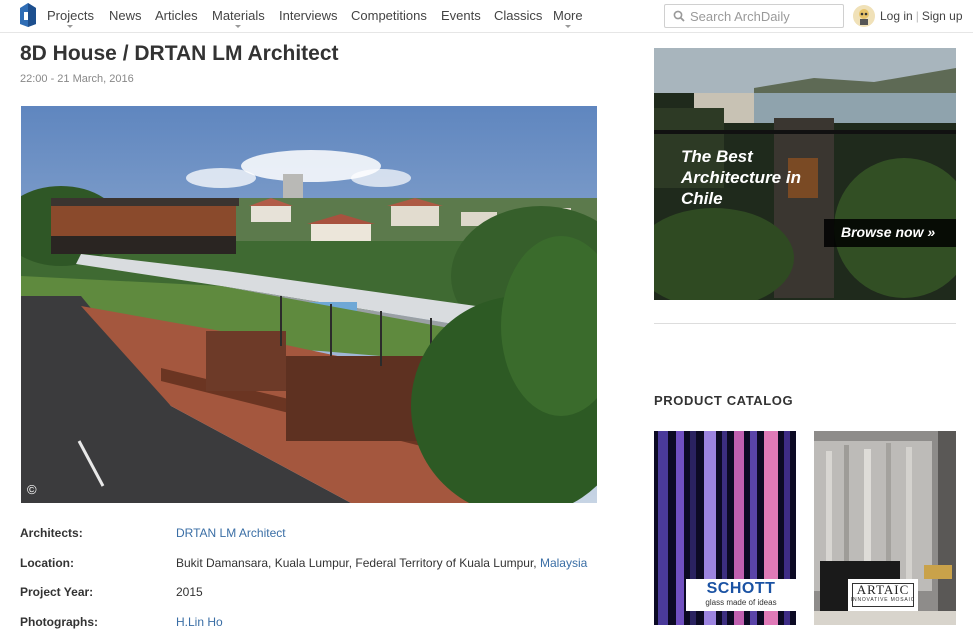 Image resolution: width=973 pixels, height=636 pixels. What do you see at coordinates (310, 593) in the screenshot?
I see `spec-row-year: Project Year: 2015` at bounding box center [310, 593].